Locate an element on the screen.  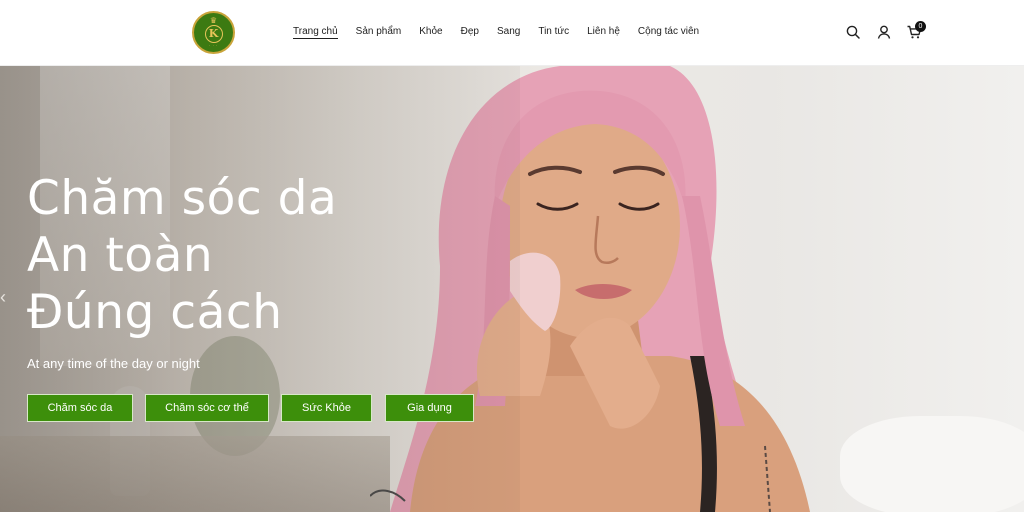
user-icon is located at coordinates (884, 32).